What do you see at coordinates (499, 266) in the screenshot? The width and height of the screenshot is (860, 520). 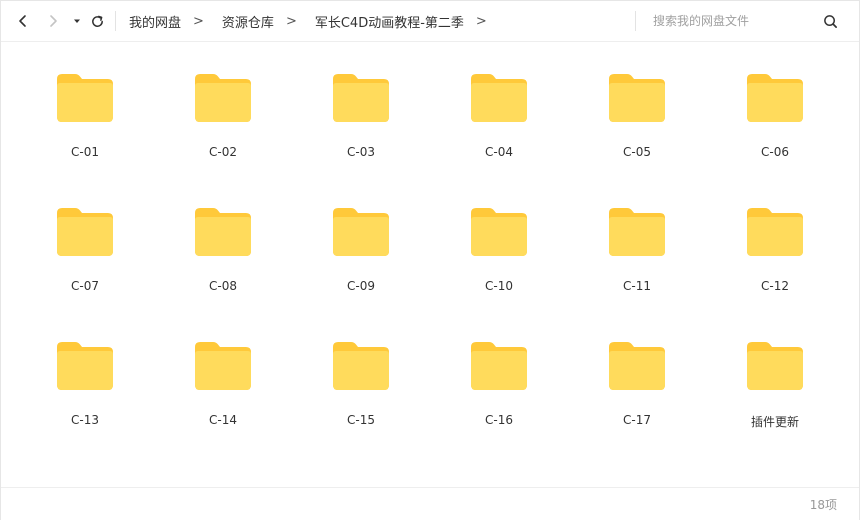 I see `folder-item: C-10` at bounding box center [499, 266].